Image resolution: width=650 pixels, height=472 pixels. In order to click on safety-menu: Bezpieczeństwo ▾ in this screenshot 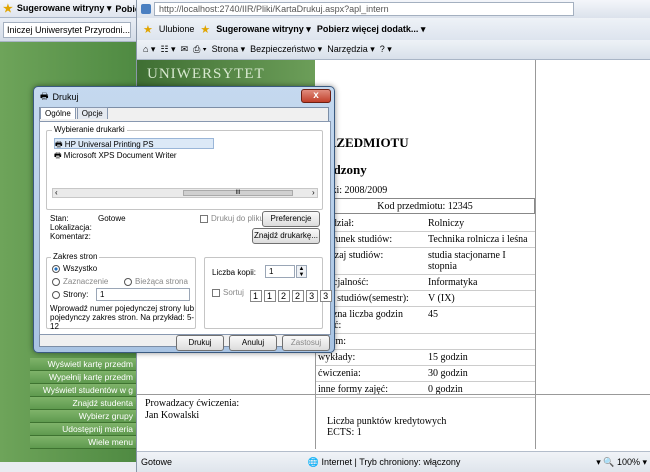, I will do `click(286, 49)`.